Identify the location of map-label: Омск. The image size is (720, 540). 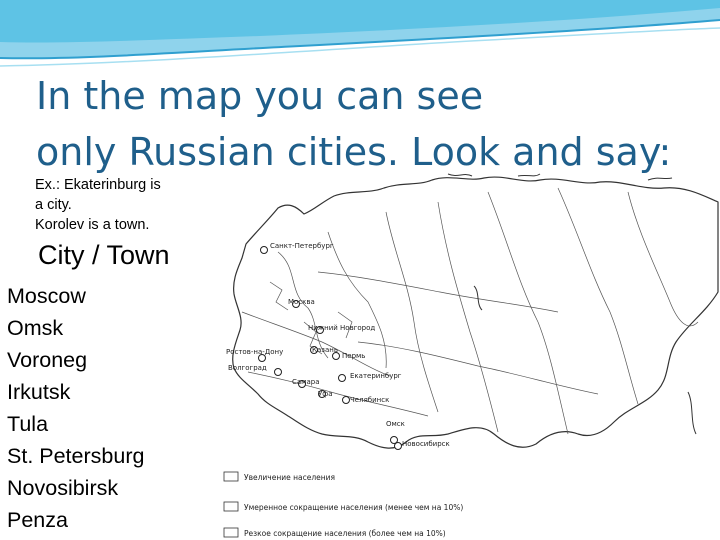
(395, 424).